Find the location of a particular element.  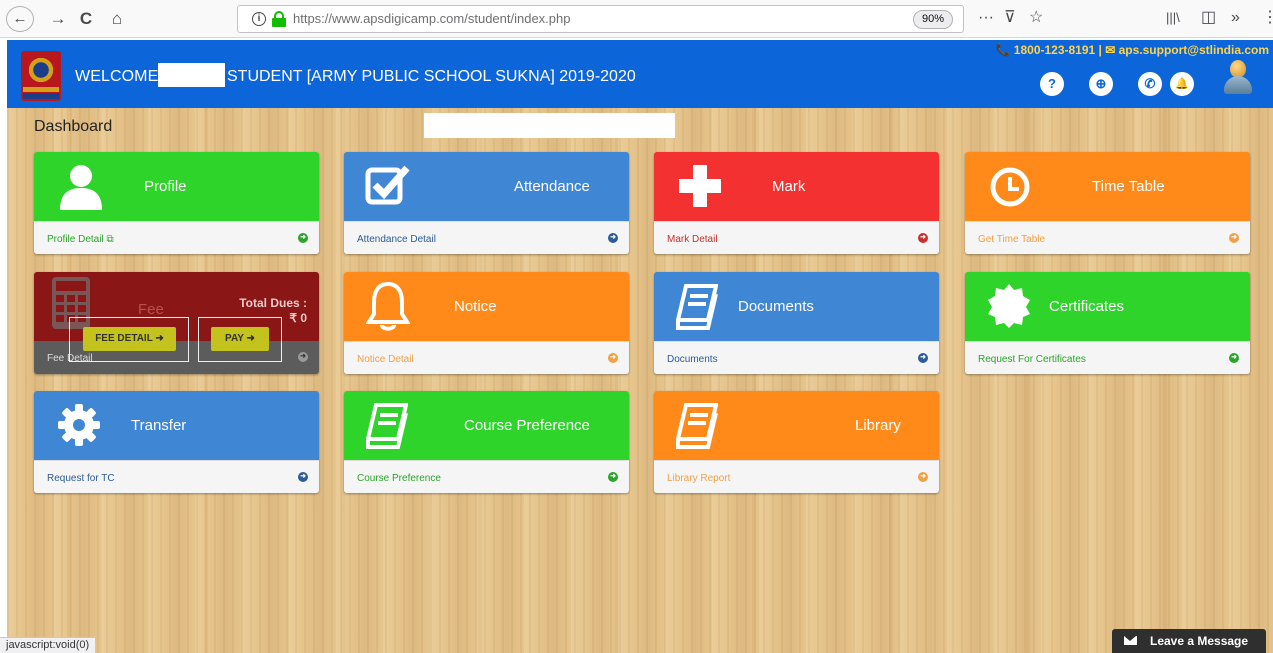

user-icon is located at coordinates (81, 187).